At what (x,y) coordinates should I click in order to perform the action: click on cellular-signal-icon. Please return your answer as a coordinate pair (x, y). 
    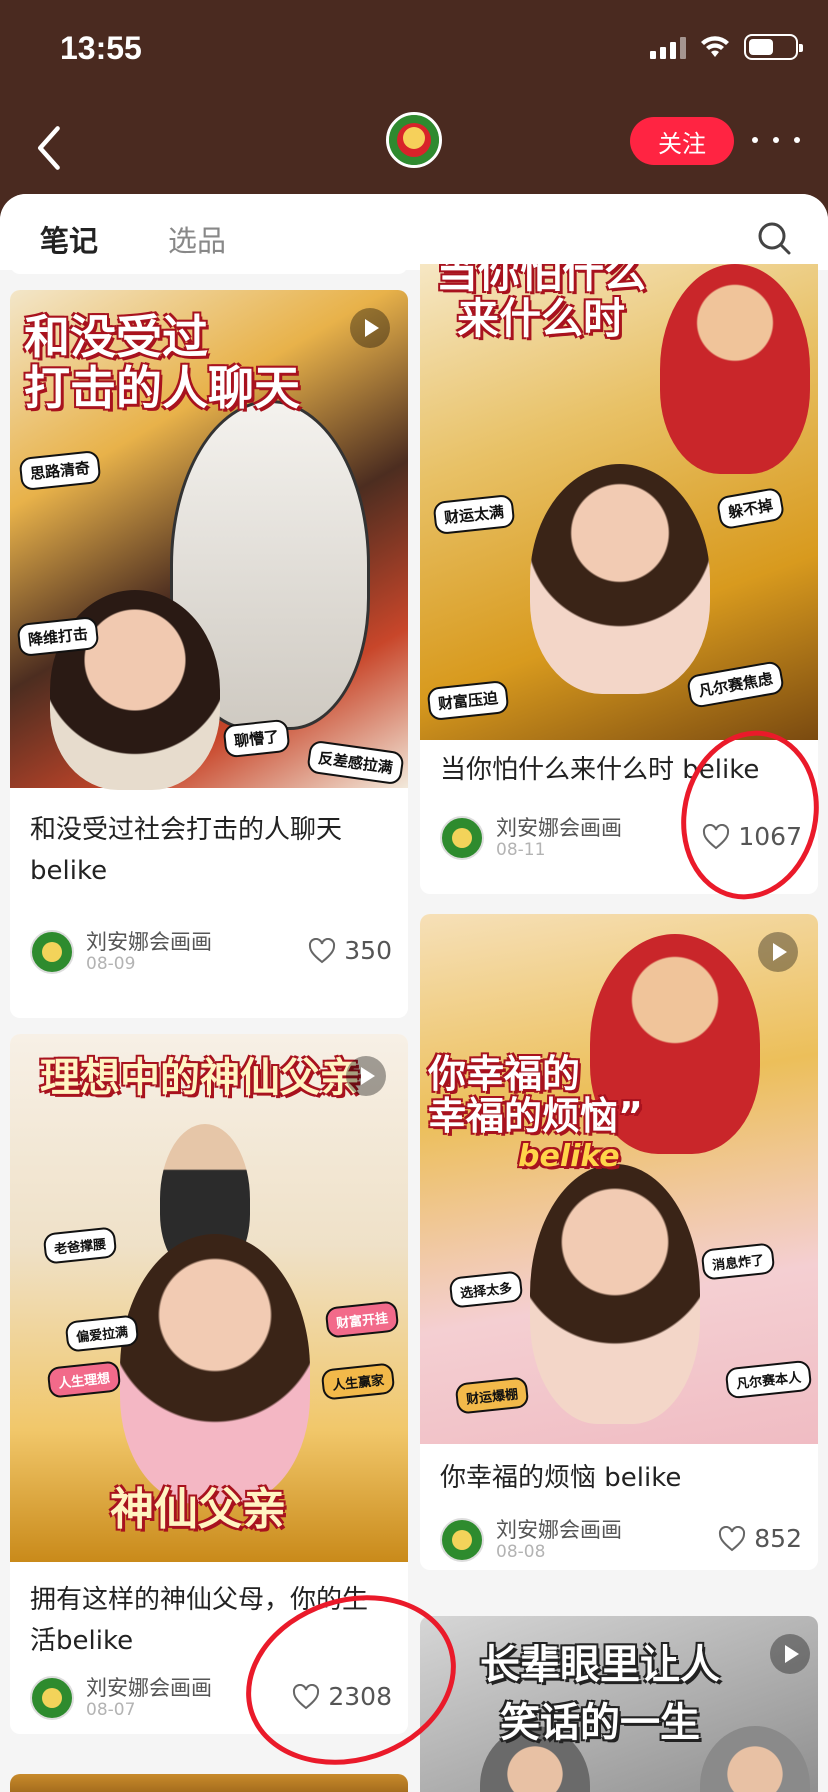
    Looking at the image, I should click on (668, 47).